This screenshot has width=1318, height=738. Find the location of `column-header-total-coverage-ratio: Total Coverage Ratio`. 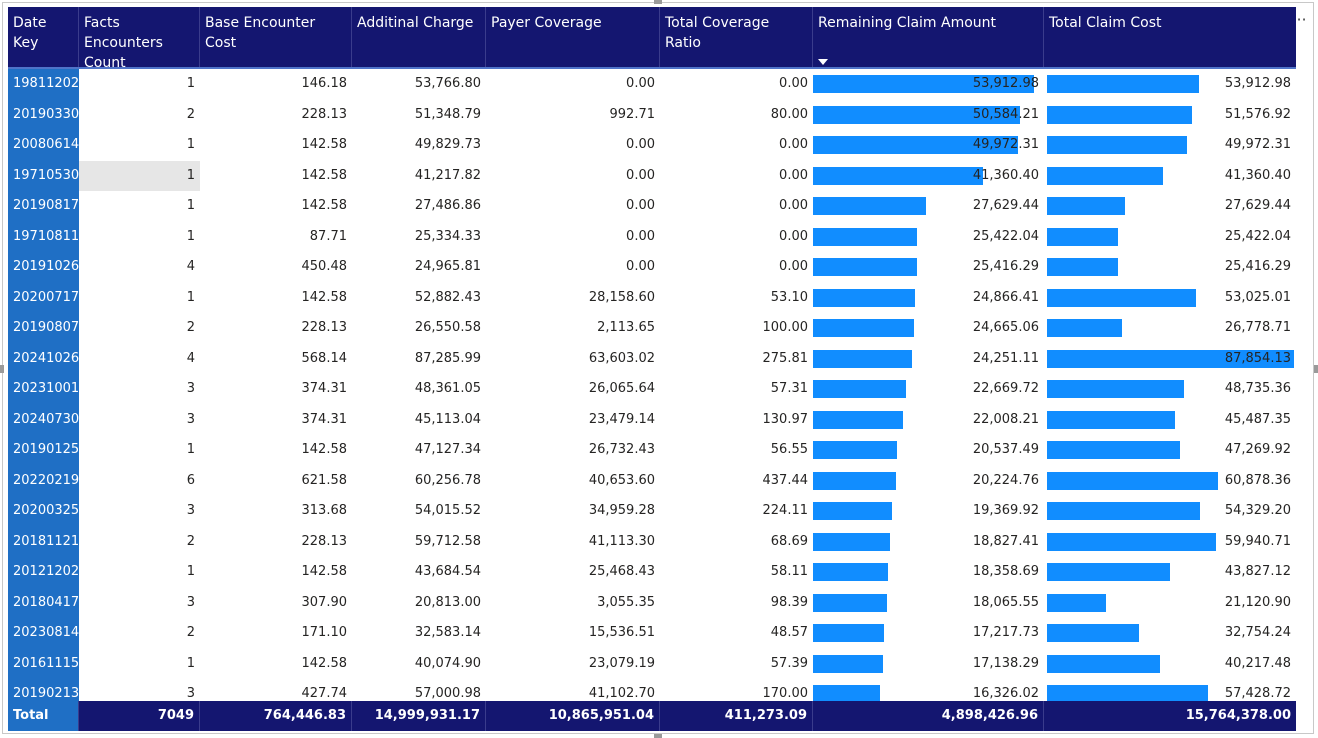

column-header-total-coverage-ratio: Total Coverage Ratio is located at coordinates (736, 37).